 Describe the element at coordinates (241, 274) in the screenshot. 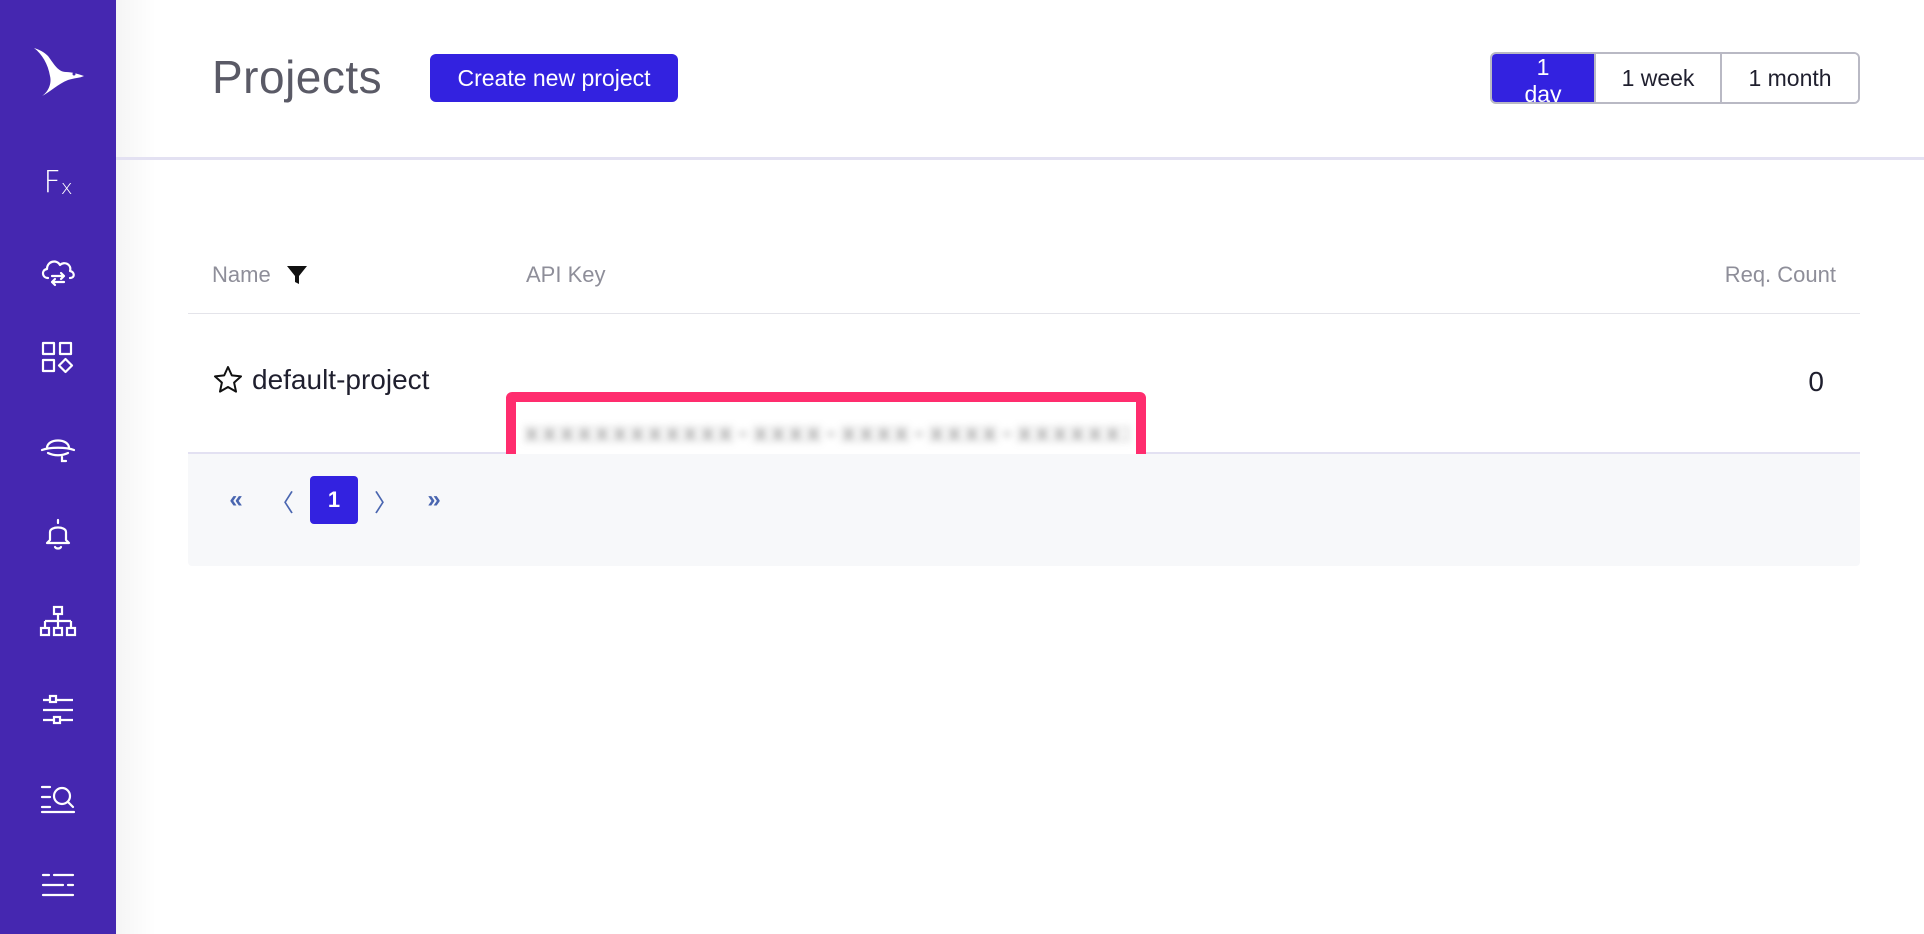

I see `column-name-label: Name` at that location.